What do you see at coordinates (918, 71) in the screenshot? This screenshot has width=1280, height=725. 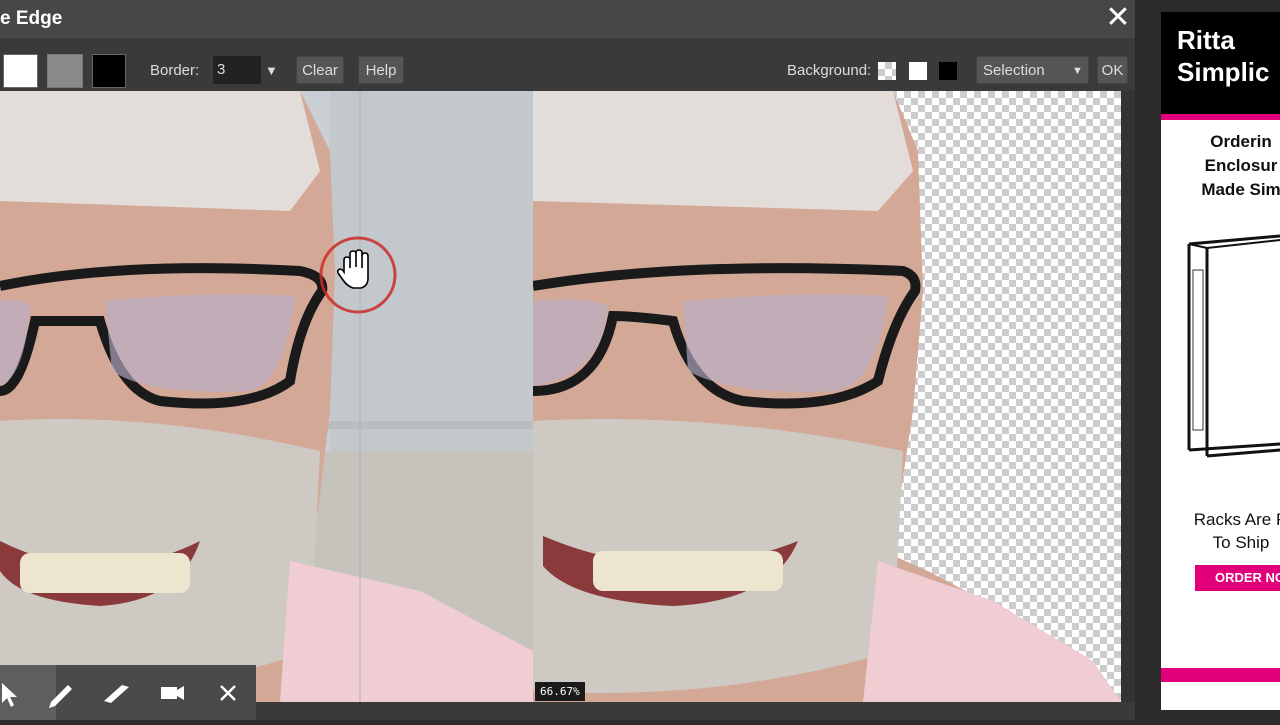 I see `white-background-swatch` at bounding box center [918, 71].